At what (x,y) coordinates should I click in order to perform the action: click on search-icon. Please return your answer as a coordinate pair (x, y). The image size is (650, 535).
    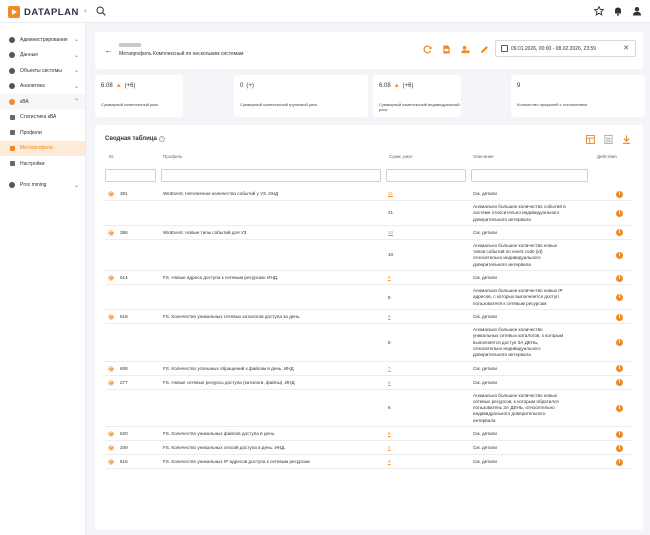
    Looking at the image, I should click on (101, 11).